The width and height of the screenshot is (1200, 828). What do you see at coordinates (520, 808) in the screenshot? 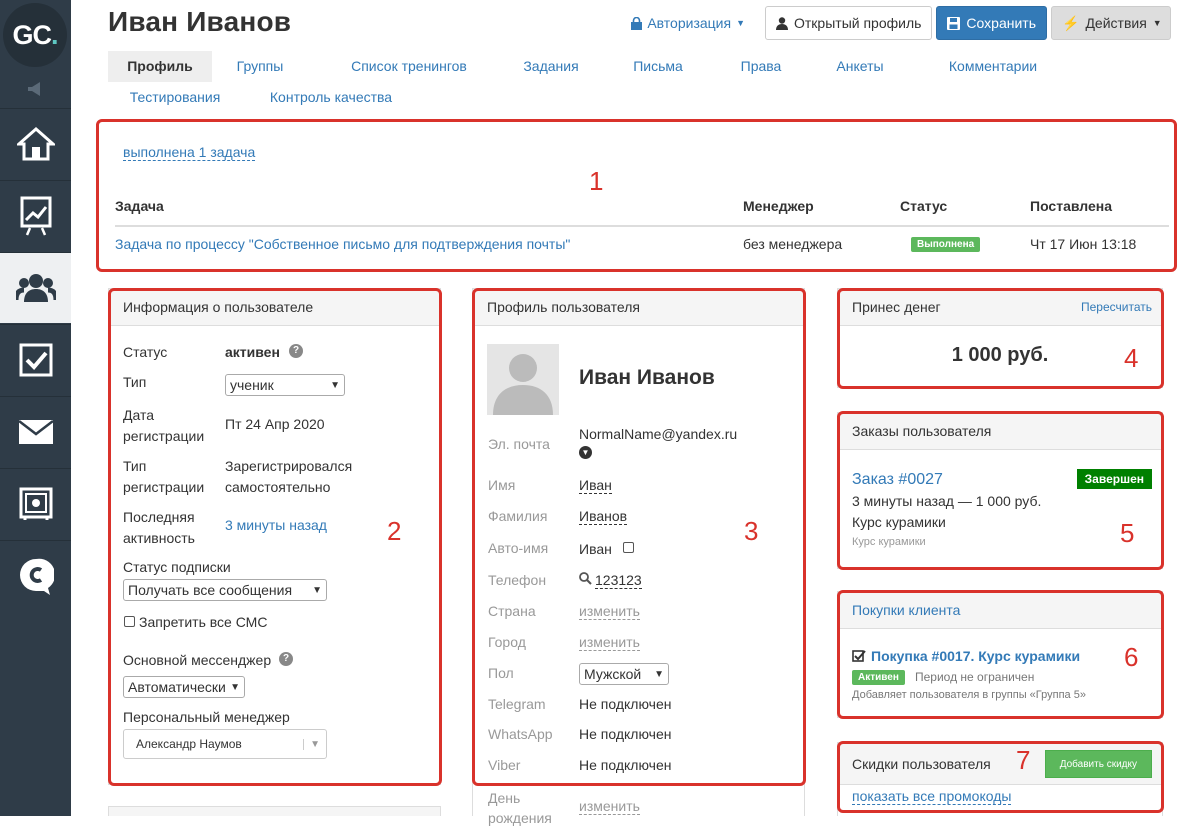
I see `birthday-label: День рождения` at bounding box center [520, 808].